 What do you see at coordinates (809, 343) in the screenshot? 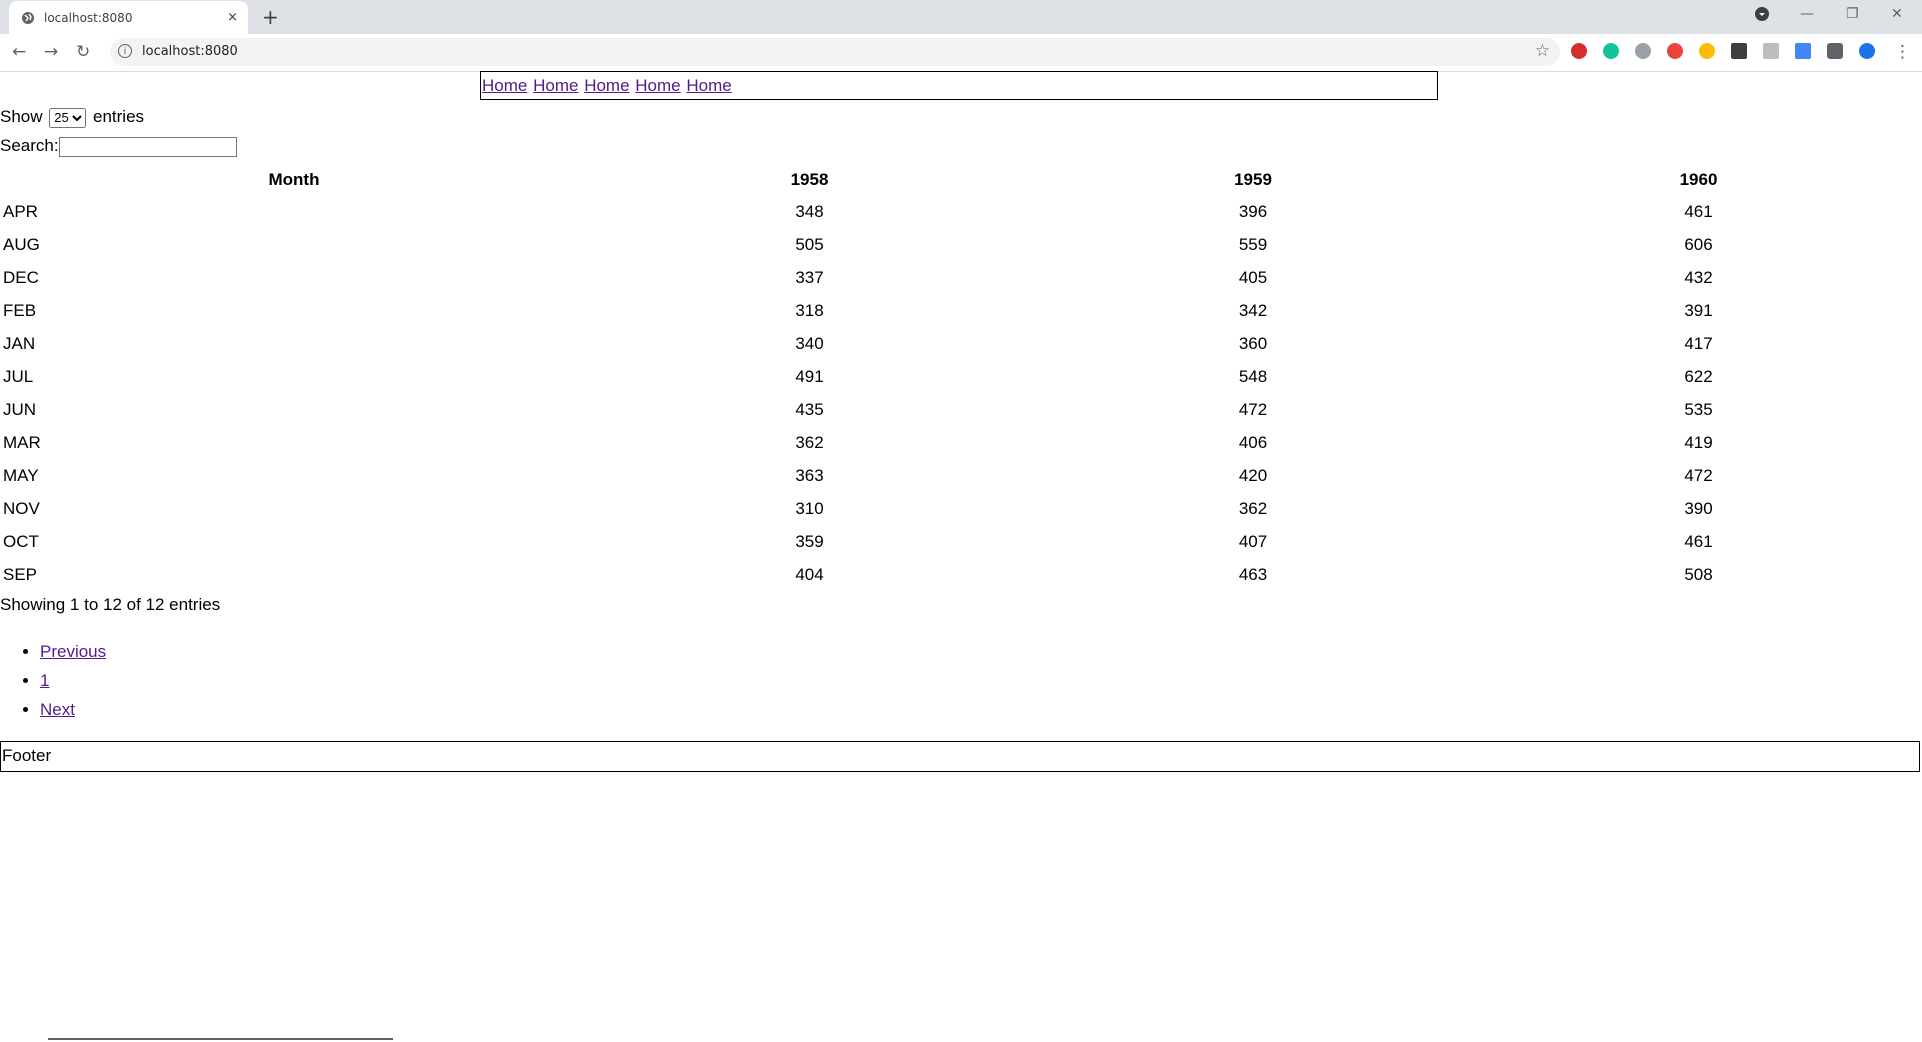
I see `value-cell: 340` at bounding box center [809, 343].